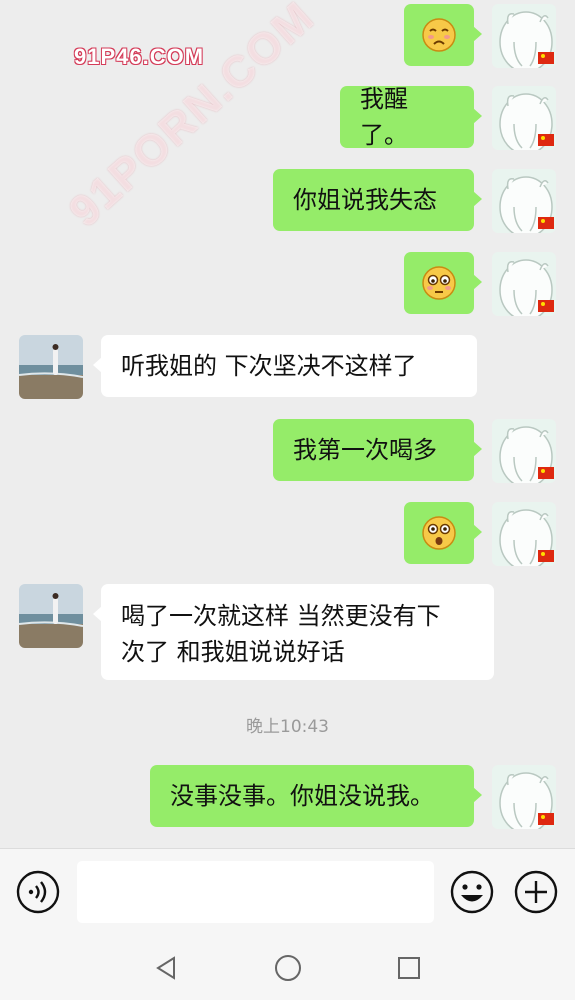  Describe the element at coordinates (293, 632) in the screenshot. I see `message-bubble: 喝了一次就这样 当然更没有下 次了 和我姐说说好话` at that location.